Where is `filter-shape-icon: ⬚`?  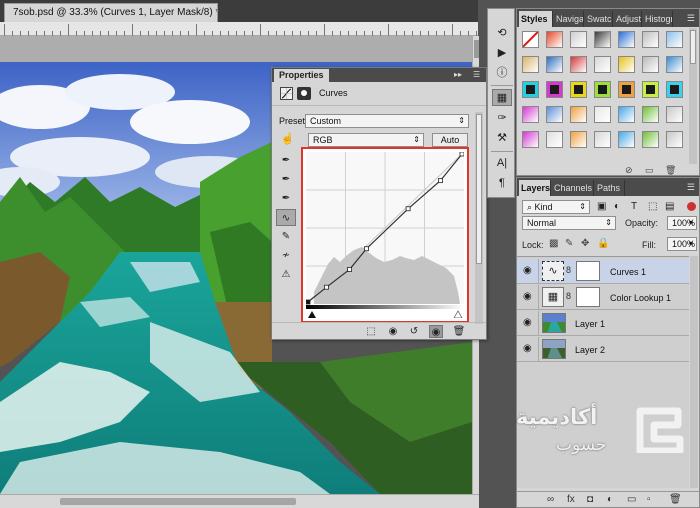 filter-shape-icon: ⬚ is located at coordinates (652, 207).